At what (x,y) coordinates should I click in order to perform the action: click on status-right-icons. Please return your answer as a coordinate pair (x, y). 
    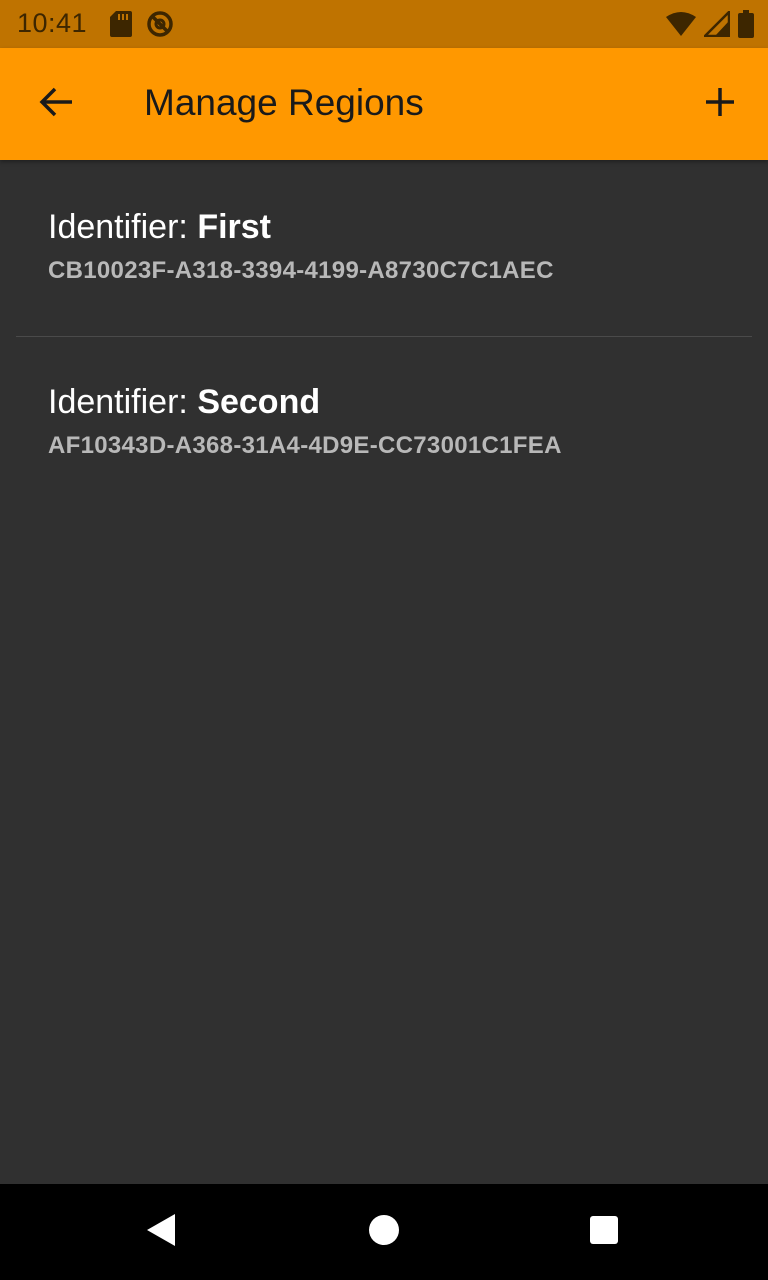
    Looking at the image, I should click on (710, 25).